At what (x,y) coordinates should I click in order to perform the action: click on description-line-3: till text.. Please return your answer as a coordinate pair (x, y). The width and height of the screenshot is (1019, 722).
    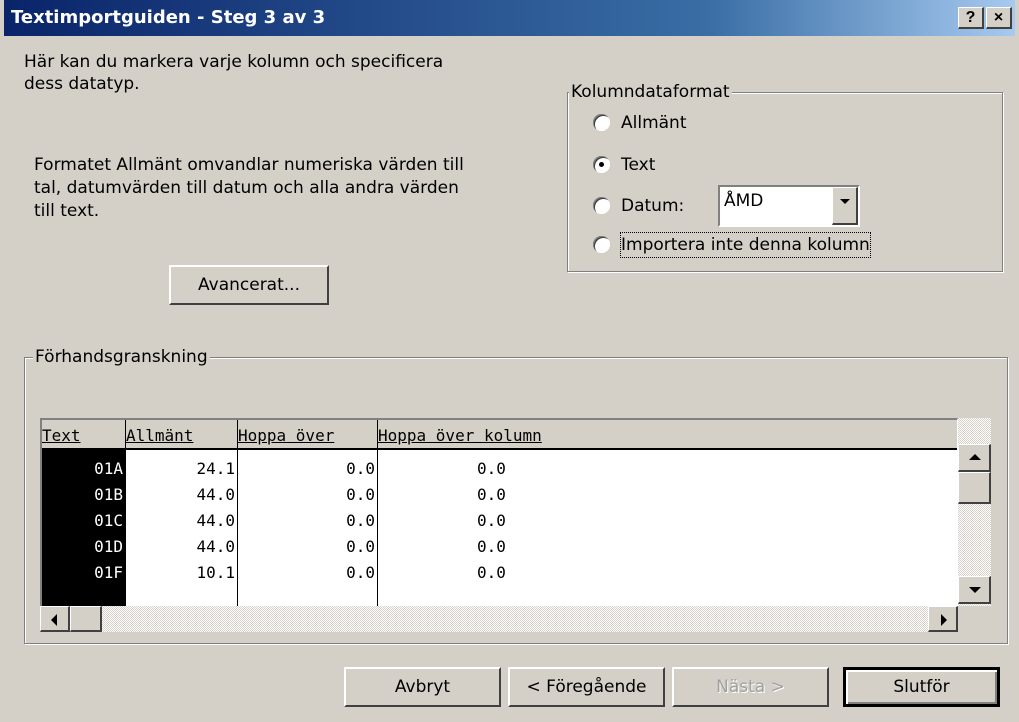
    Looking at the image, I should click on (67, 211).